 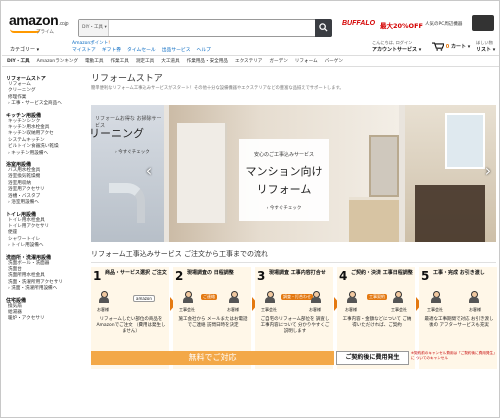 I want to click on promo-sub: 人気のPC周辺機器, so click(x=444, y=24).